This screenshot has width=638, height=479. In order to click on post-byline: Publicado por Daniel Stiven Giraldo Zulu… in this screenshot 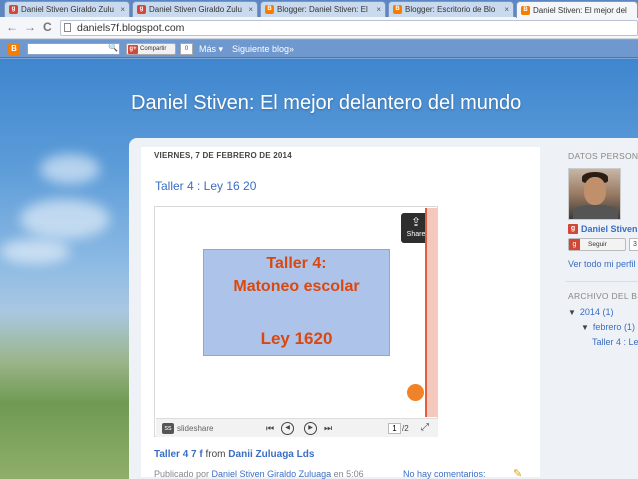, I will do `click(259, 474)`.